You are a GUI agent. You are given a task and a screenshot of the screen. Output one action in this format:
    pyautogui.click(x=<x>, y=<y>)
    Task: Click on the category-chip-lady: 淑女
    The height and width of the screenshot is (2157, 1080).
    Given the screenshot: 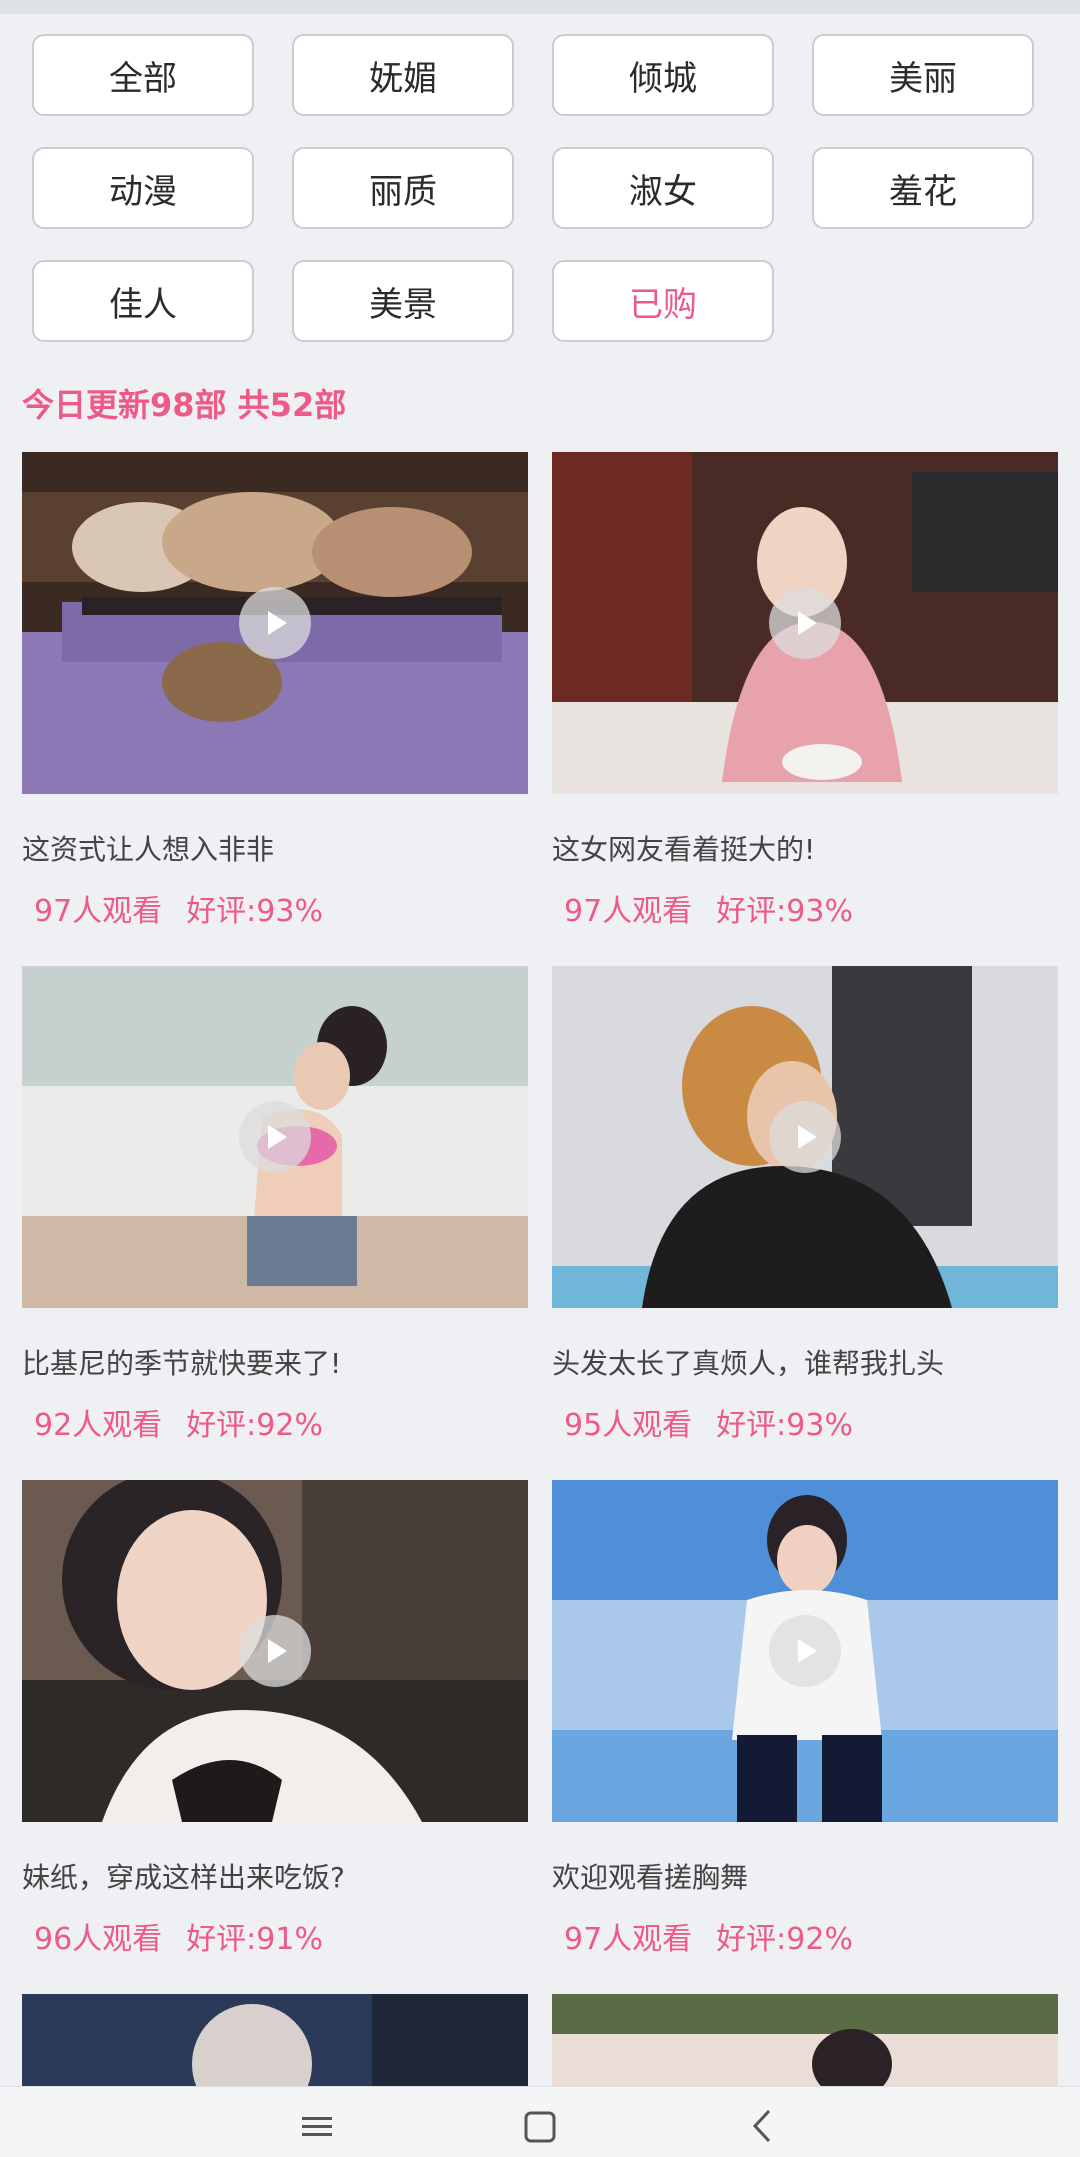 What is the action you would take?
    pyautogui.click(x=663, y=188)
    